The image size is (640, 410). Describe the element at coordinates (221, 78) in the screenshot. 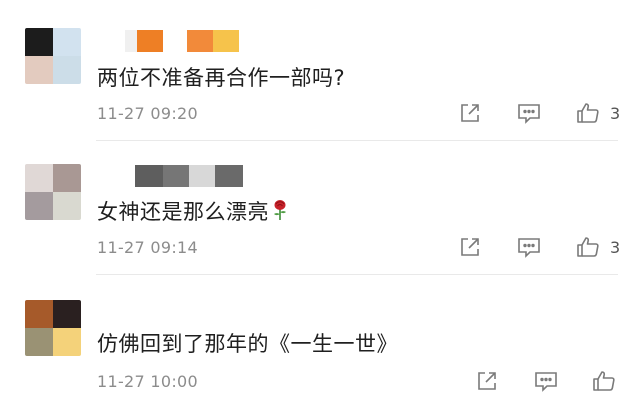

I see `comment-text: 两位不准备再合作一部吗?` at that location.